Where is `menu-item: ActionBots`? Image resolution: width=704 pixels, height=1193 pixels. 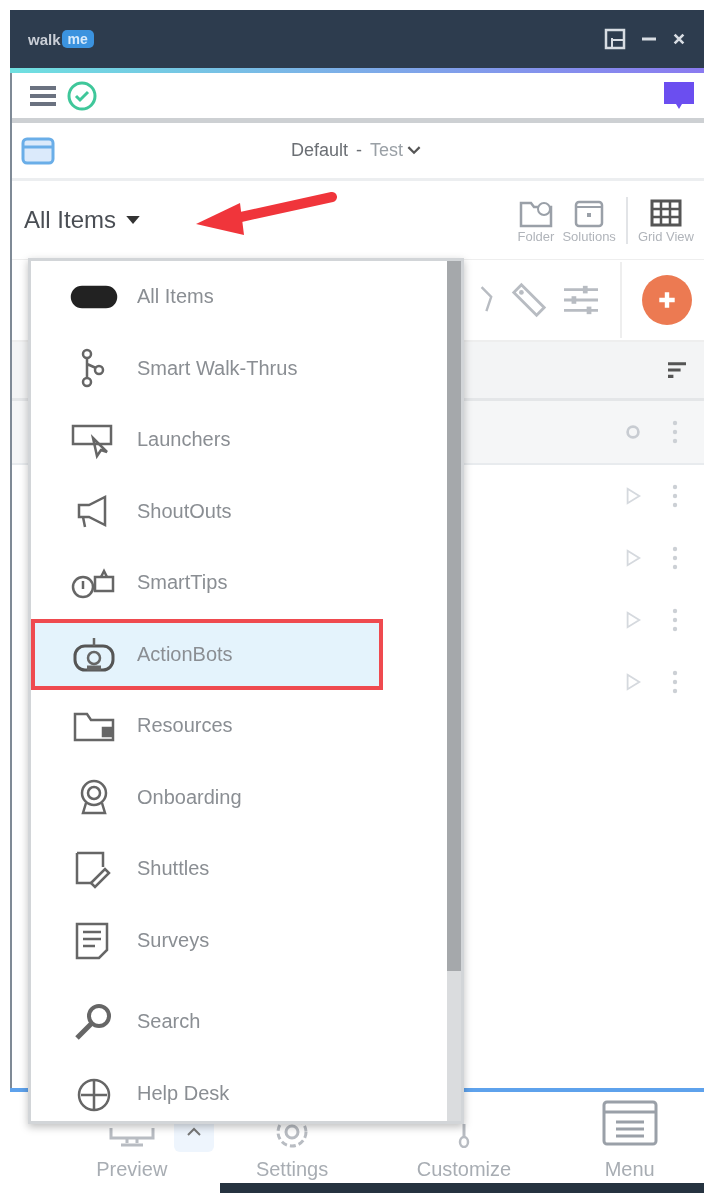
menu-item: ActionBots is located at coordinates (207, 654).